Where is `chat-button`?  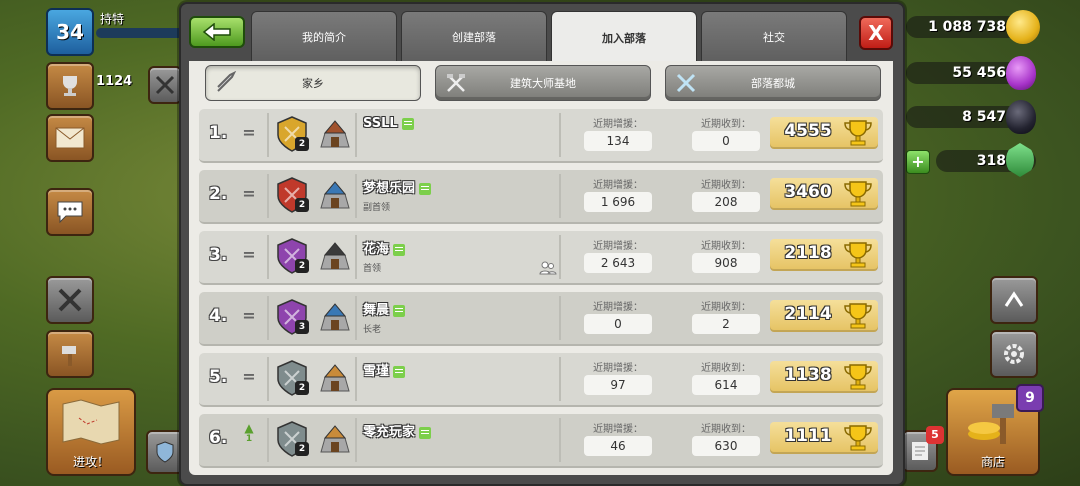 chat-button is located at coordinates (70, 212).